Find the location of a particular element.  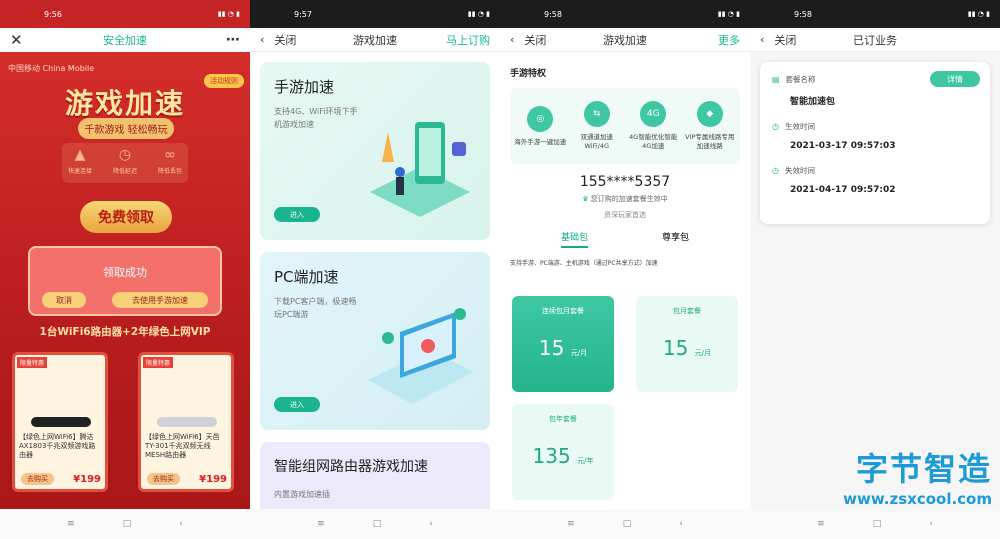

phone-number: 155****5357 is located at coordinates (625, 182).